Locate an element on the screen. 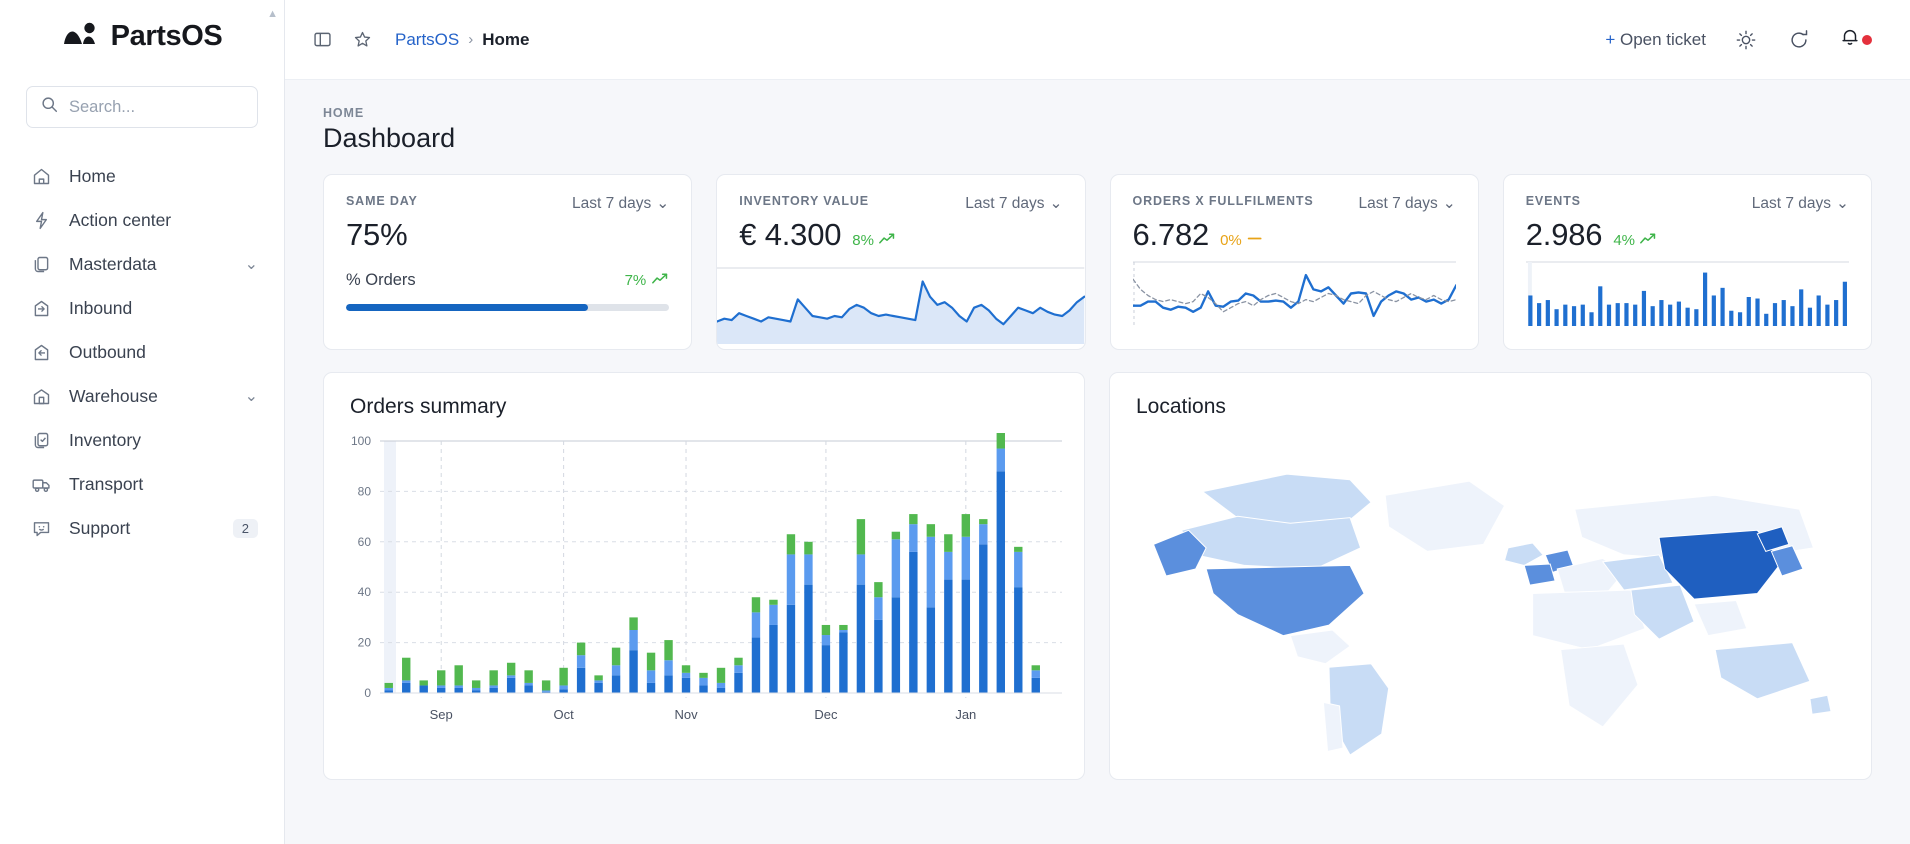 Image resolution: width=1910 pixels, height=844 pixels. map-region-africa-south is located at coordinates (1599, 685).